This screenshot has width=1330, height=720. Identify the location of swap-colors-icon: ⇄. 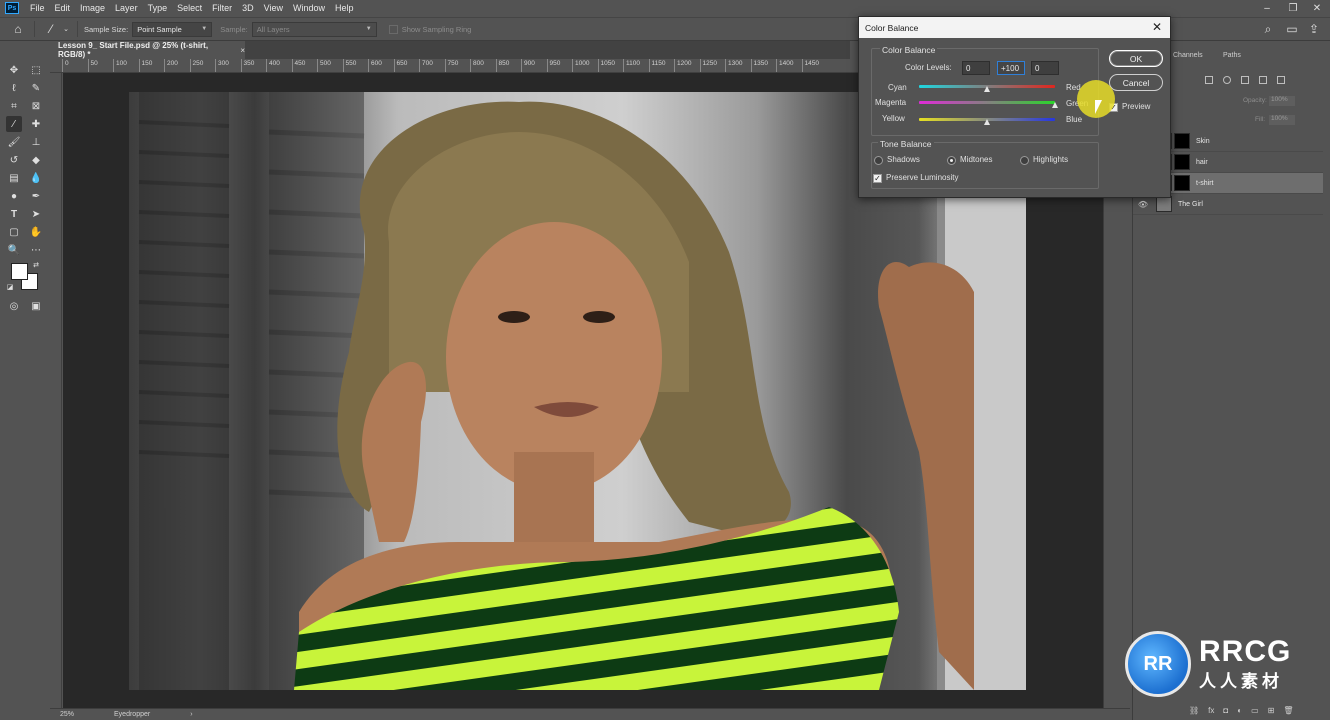
(36, 265).